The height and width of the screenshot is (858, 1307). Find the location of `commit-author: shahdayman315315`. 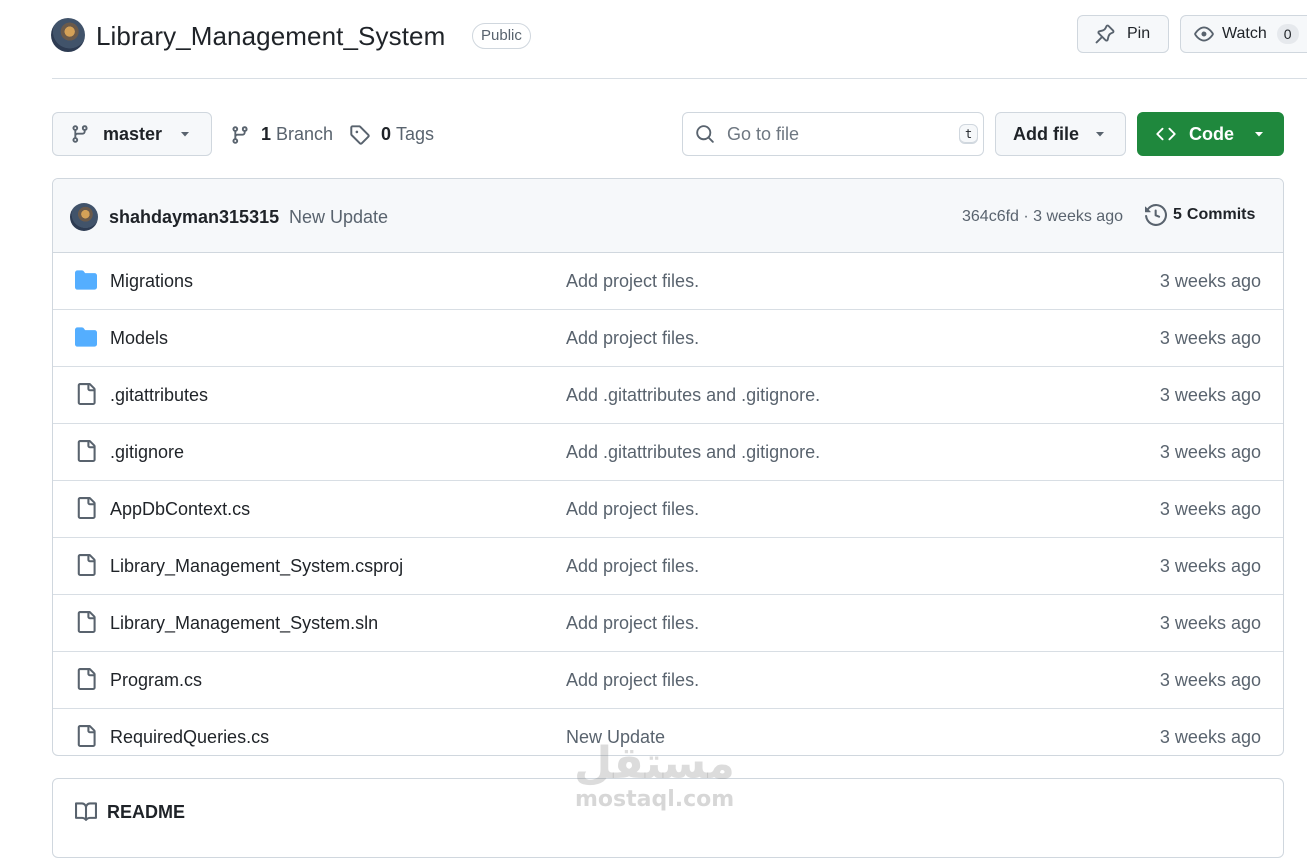

commit-author: shahdayman315315 is located at coordinates (194, 217).